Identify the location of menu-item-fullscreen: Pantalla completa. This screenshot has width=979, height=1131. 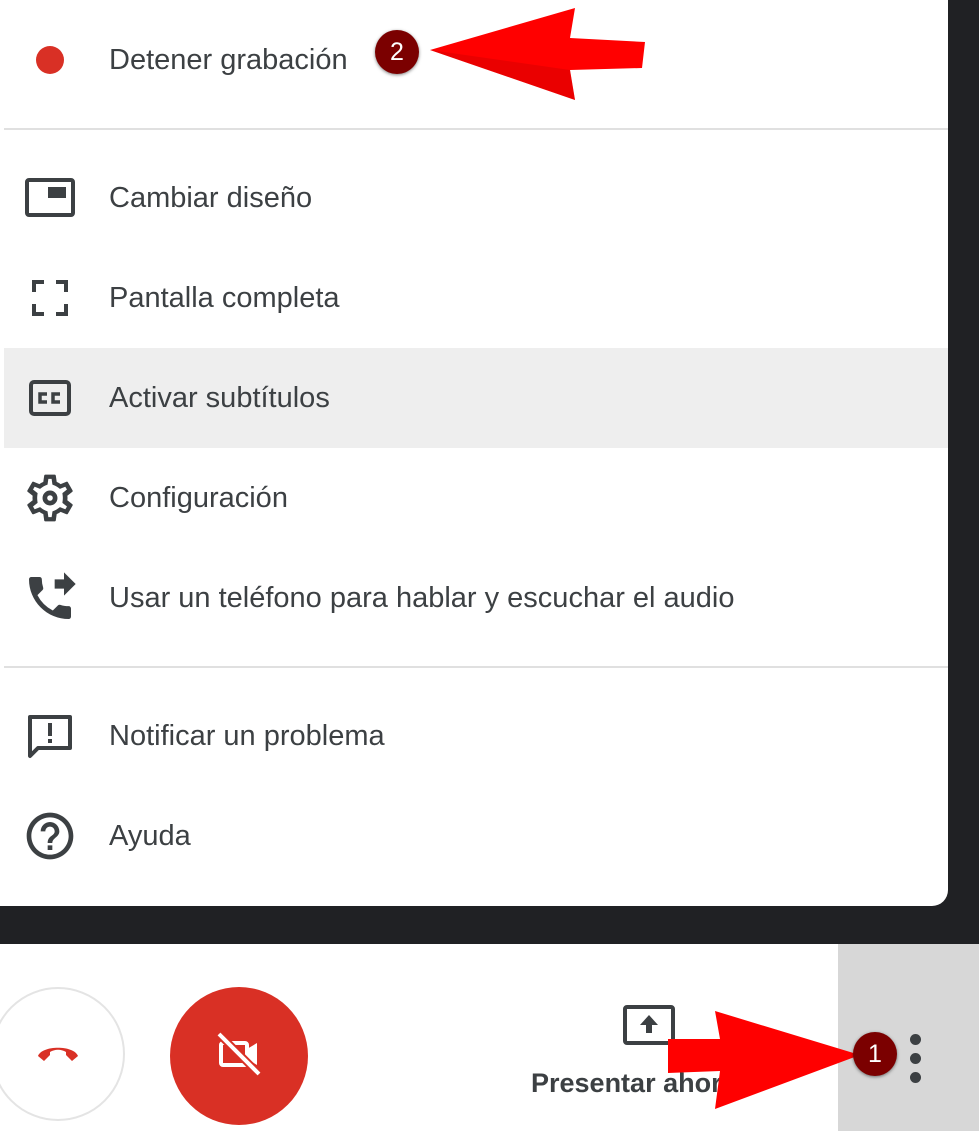
(476, 298).